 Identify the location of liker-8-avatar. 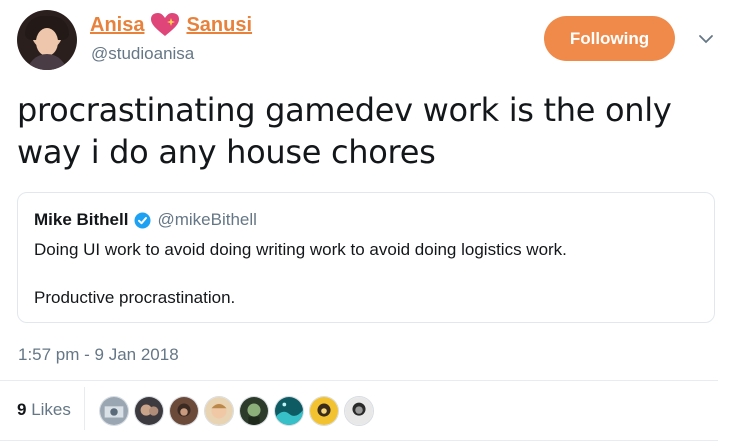
(359, 411).